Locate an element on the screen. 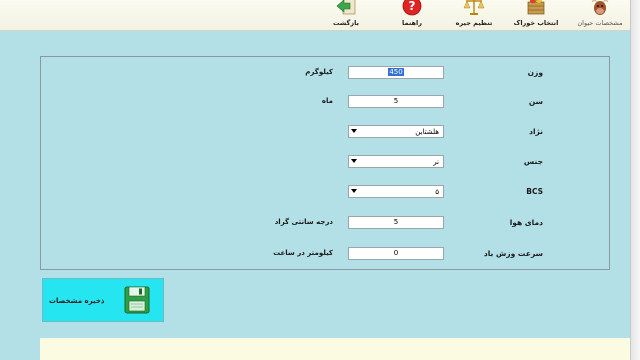 This screenshot has width=640, height=360. floppy-disk-icon is located at coordinates (137, 300).